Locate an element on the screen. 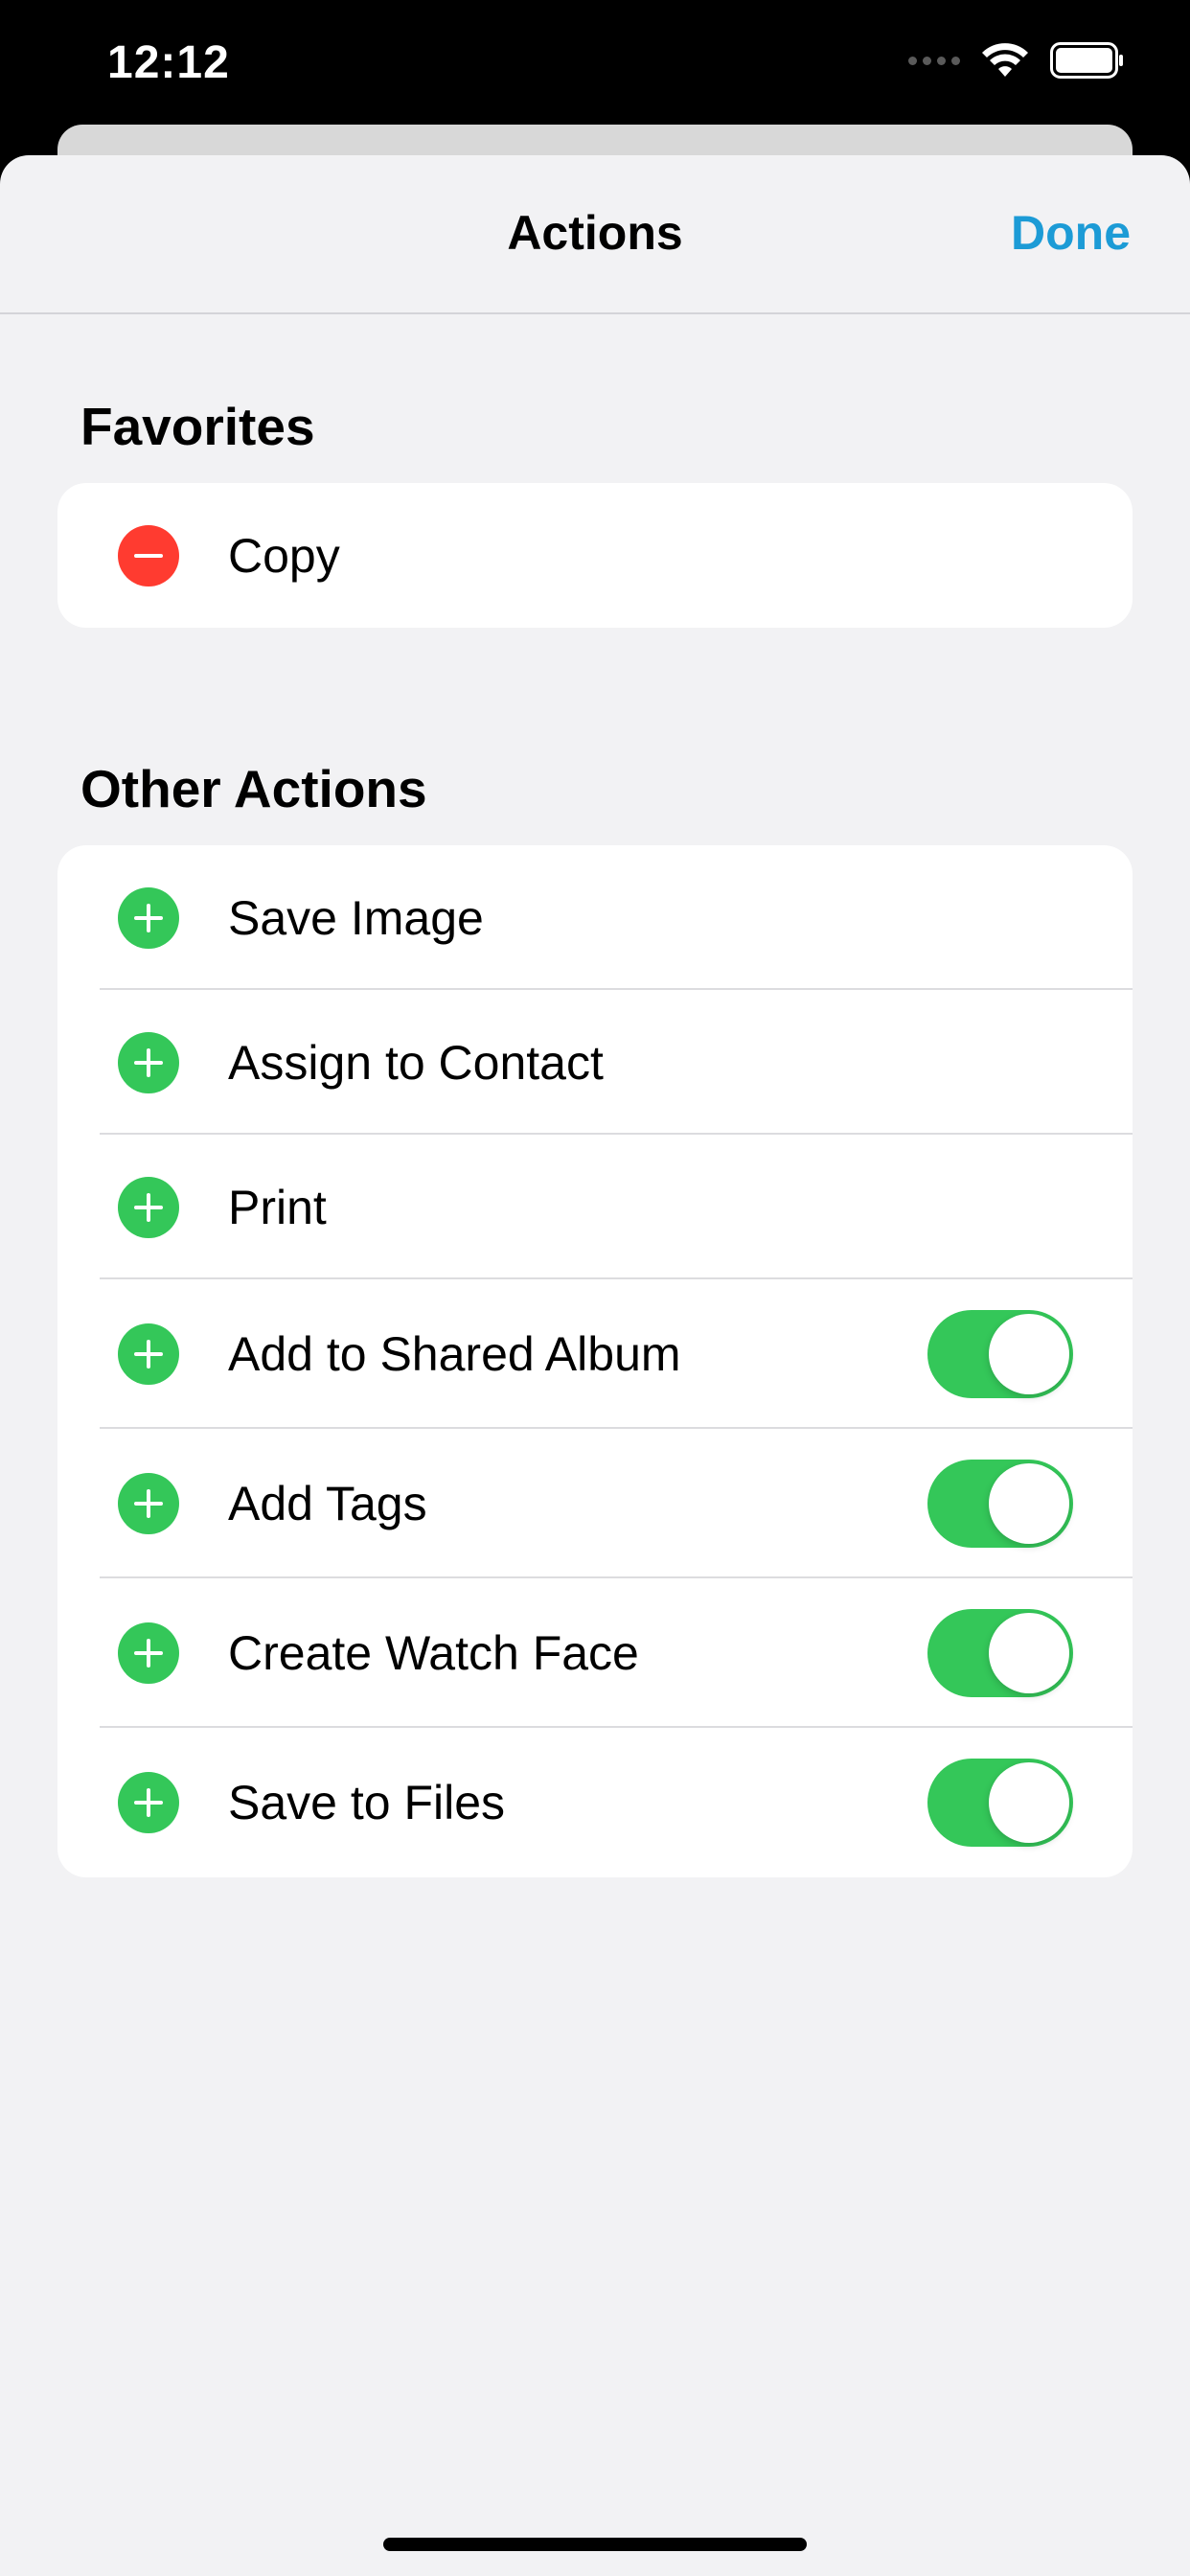  row-label: Create Watch Face is located at coordinates (434, 1653).